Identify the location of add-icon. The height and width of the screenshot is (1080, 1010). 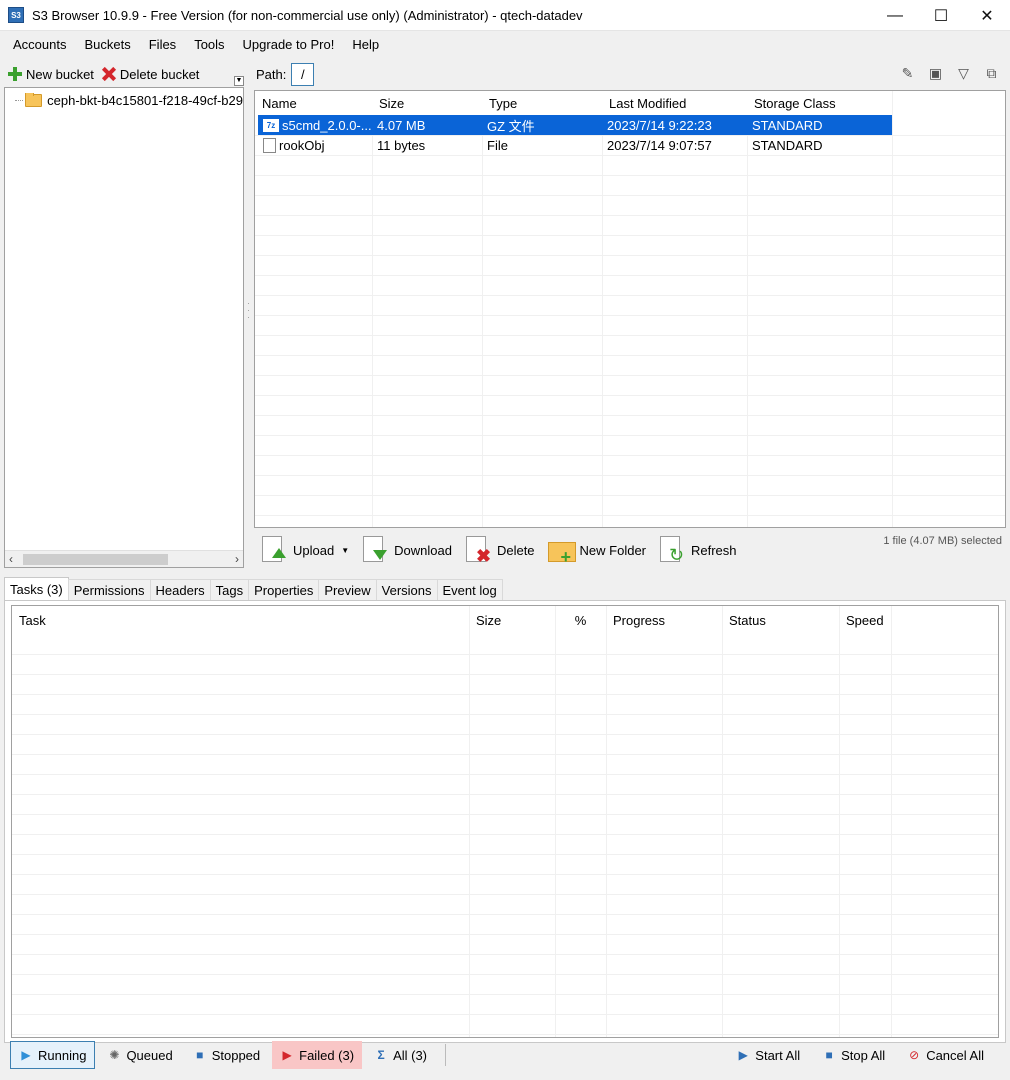
(15, 74).